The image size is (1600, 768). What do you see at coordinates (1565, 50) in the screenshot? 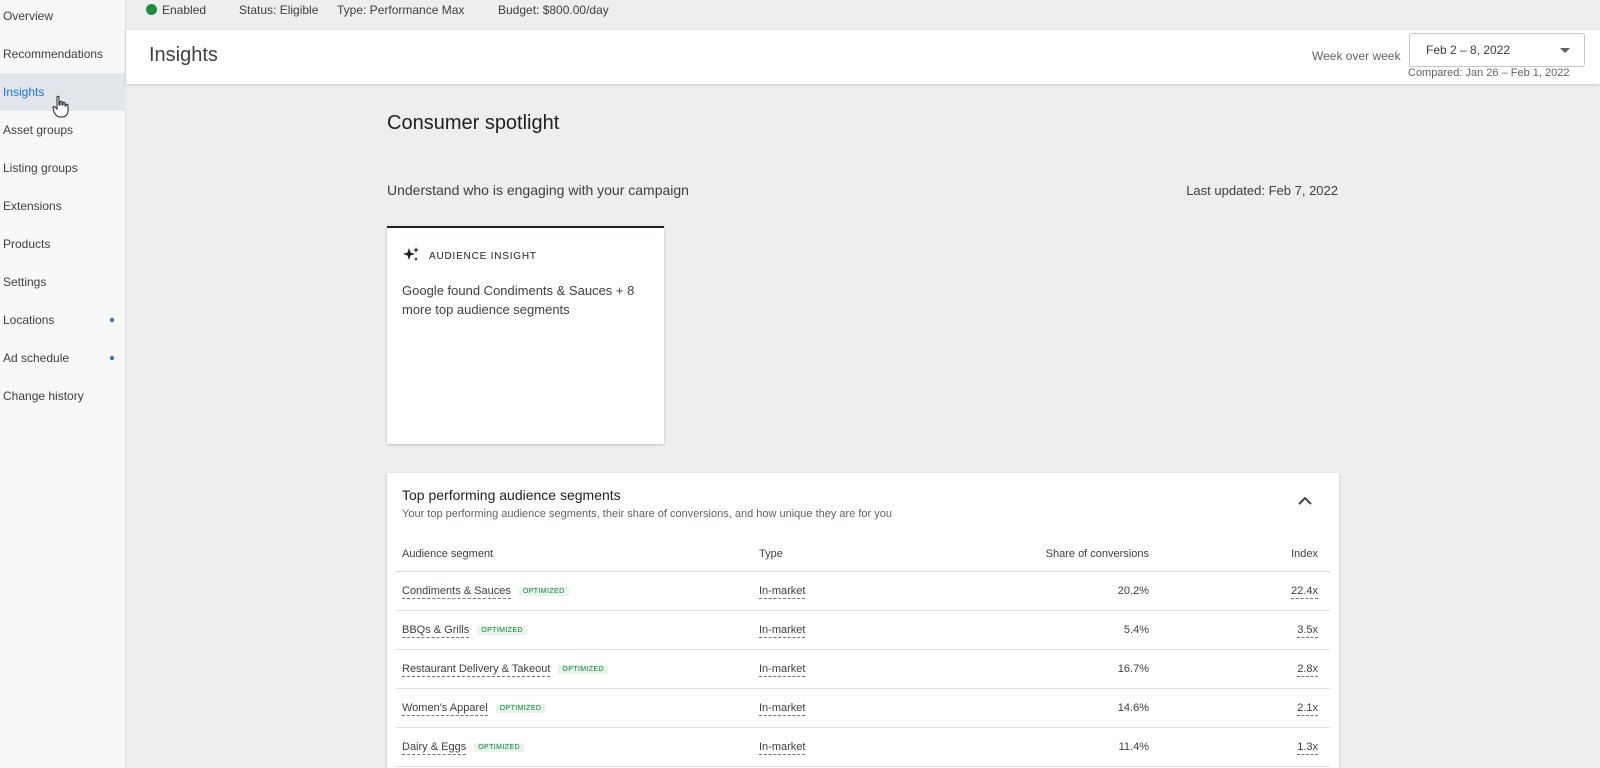
I see `caret-down-icon` at bounding box center [1565, 50].